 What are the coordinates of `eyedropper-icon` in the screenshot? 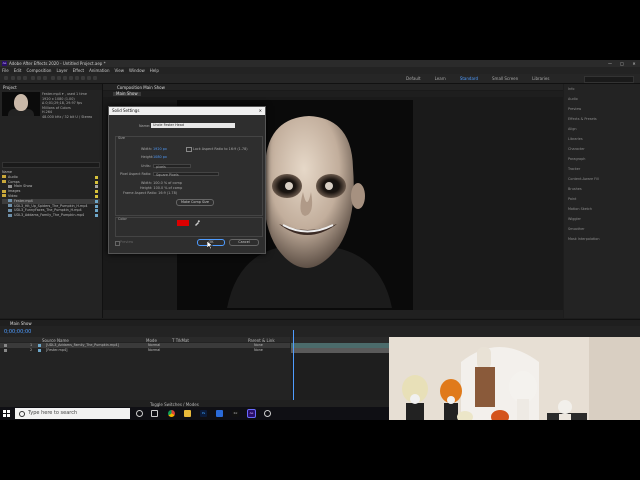 It's located at (197, 223).